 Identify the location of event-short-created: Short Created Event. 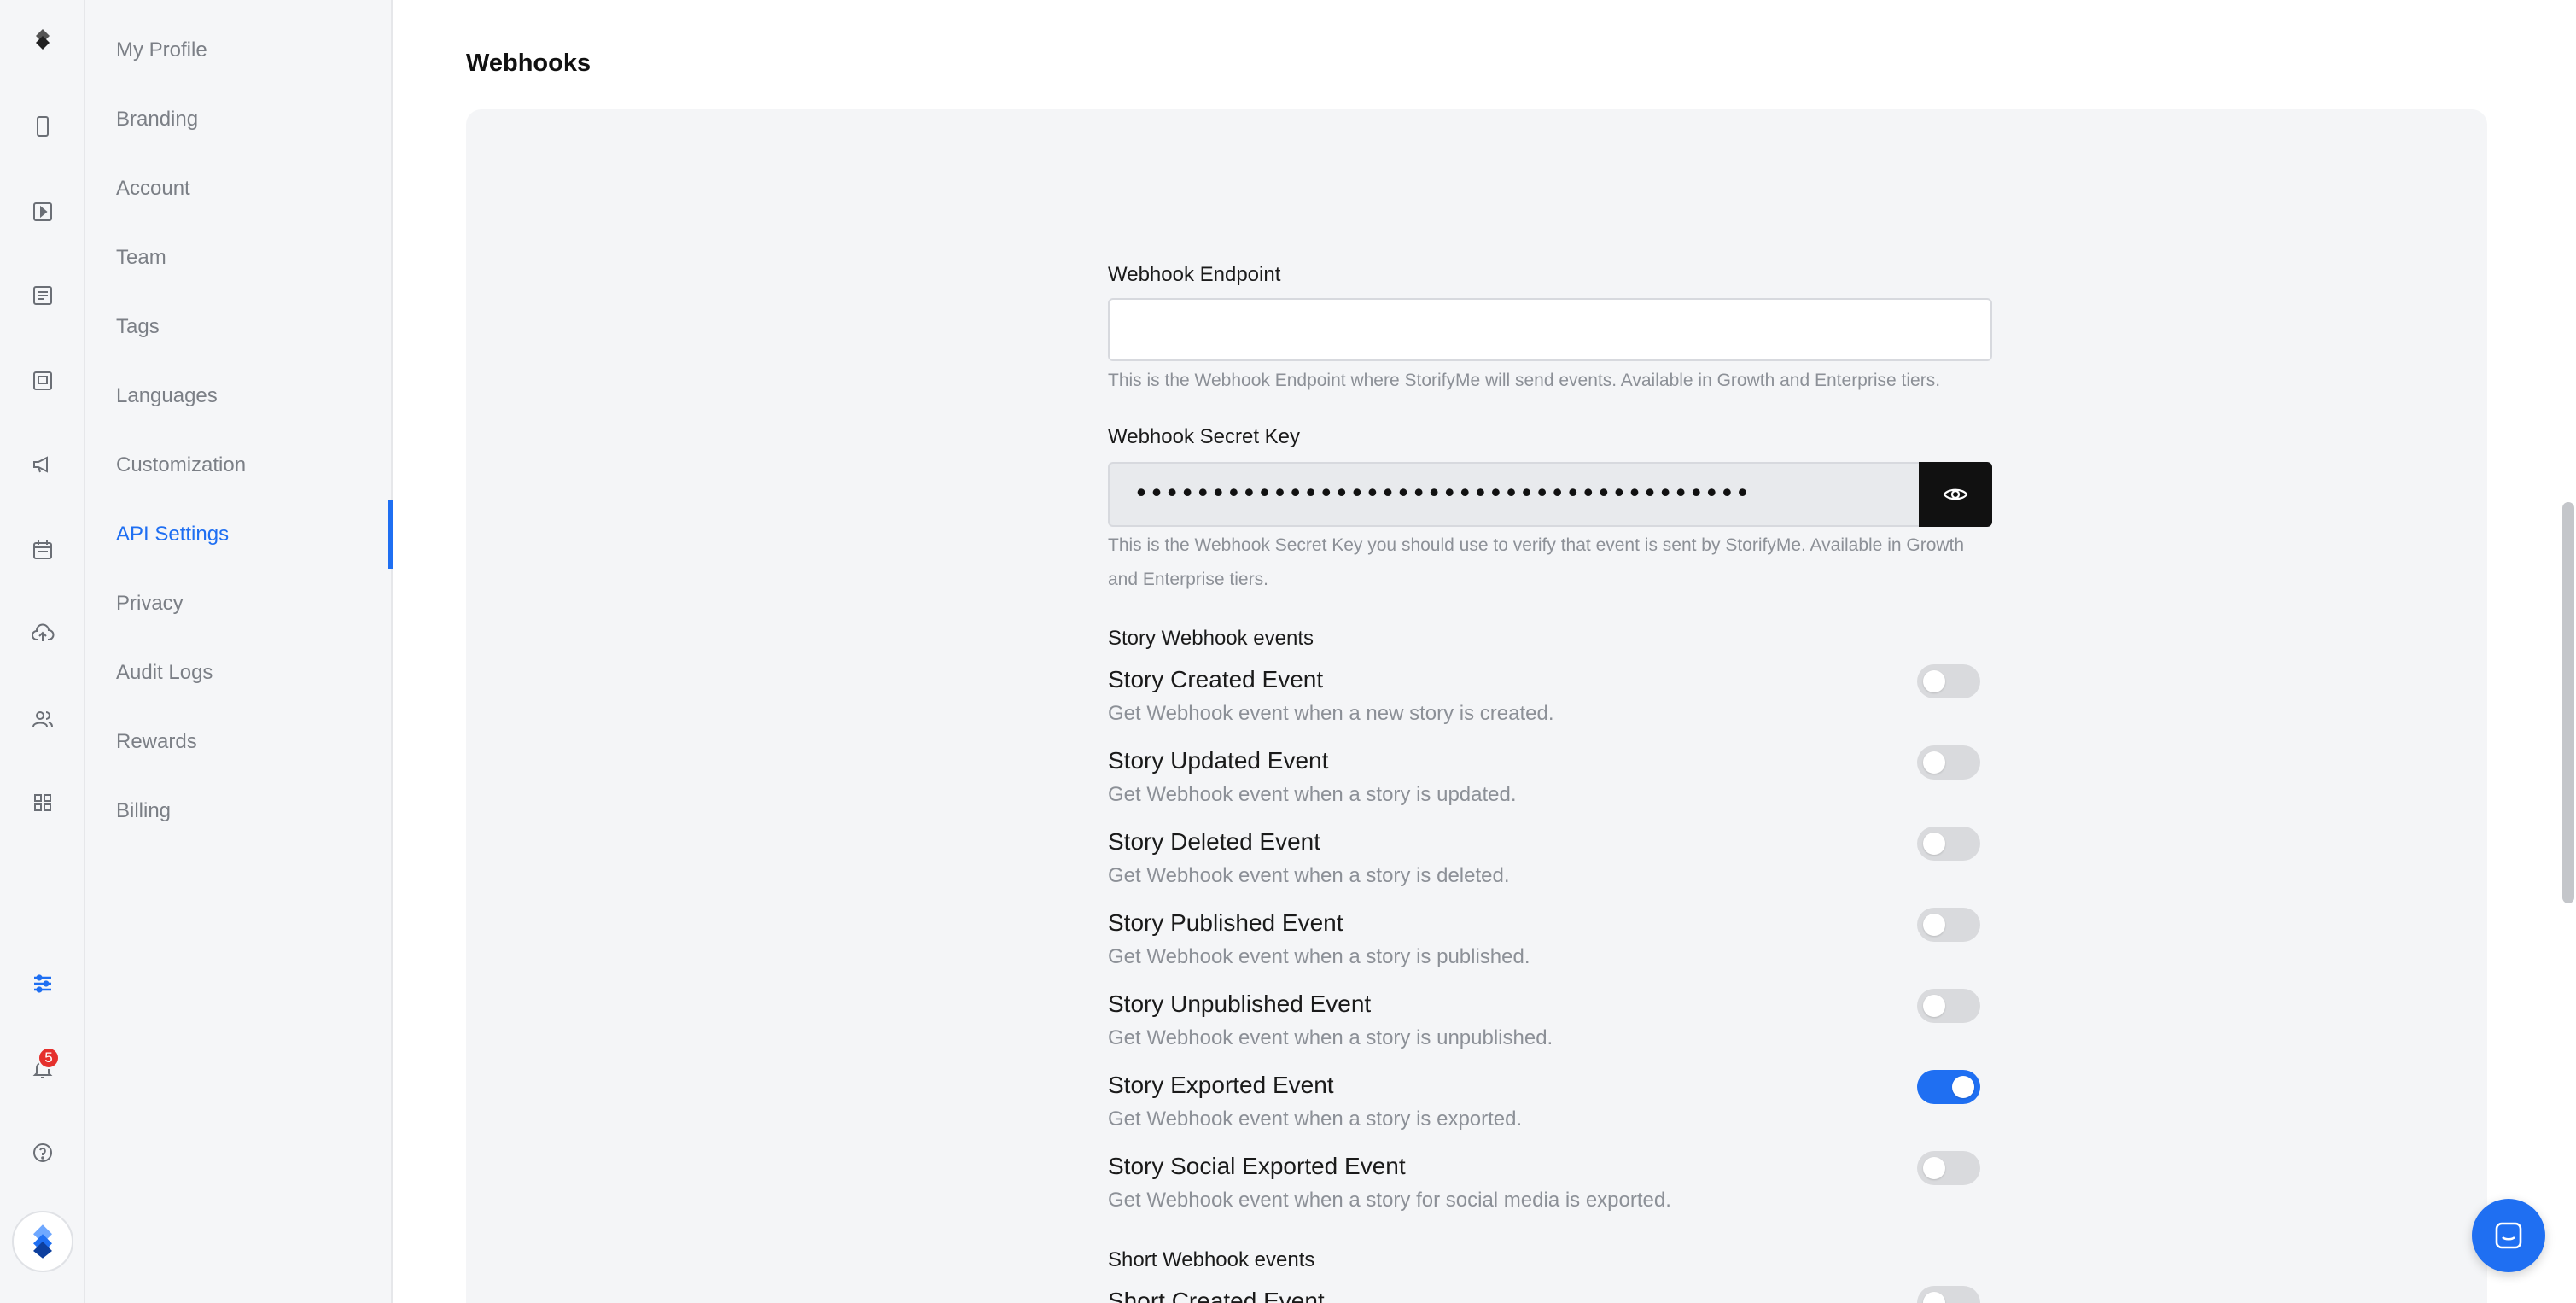
(1550, 1295).